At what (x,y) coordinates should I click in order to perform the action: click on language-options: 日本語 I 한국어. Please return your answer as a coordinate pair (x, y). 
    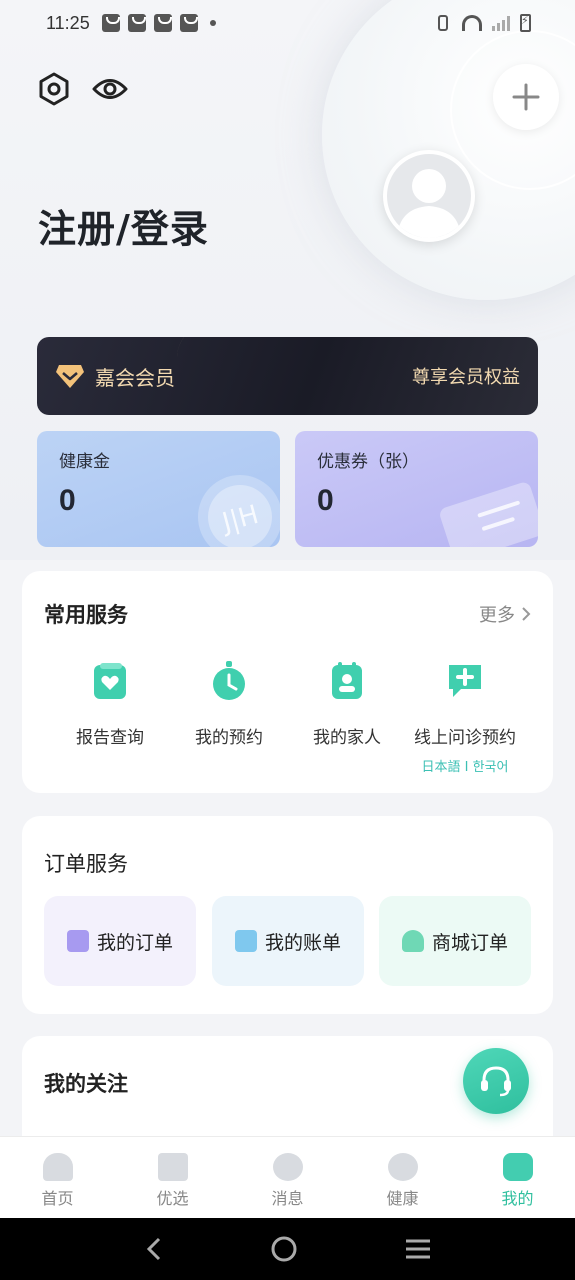
    Looking at the image, I should click on (465, 765).